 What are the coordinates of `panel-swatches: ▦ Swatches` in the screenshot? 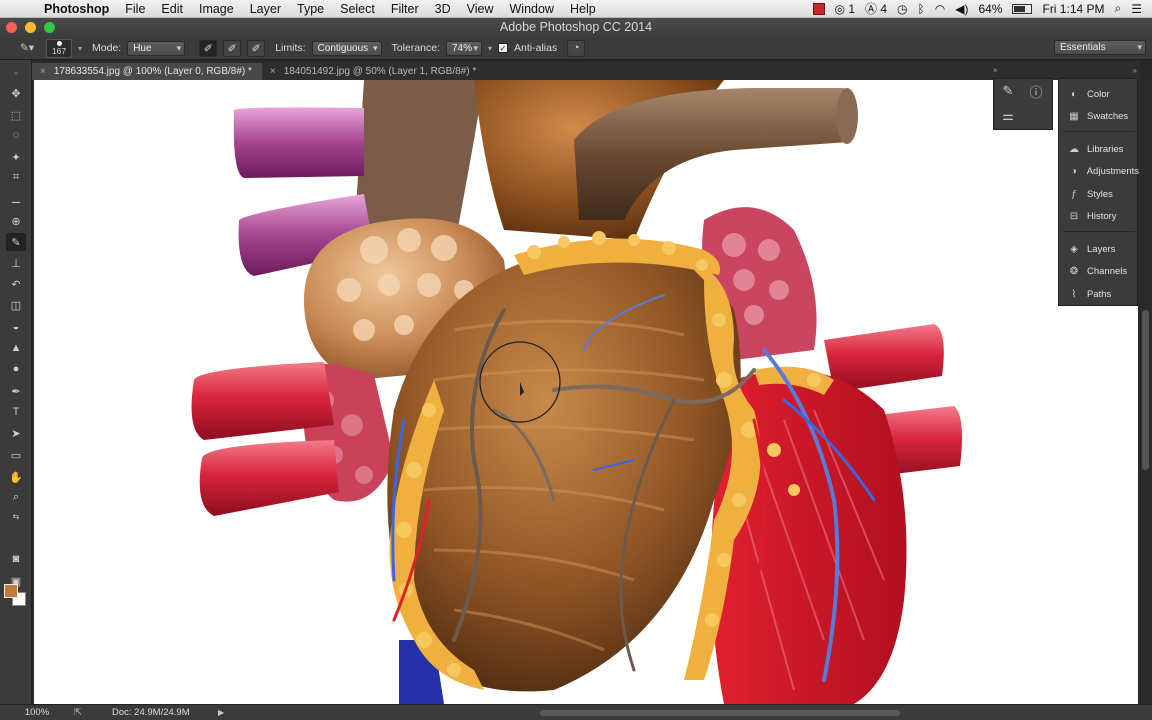 It's located at (1099, 116).